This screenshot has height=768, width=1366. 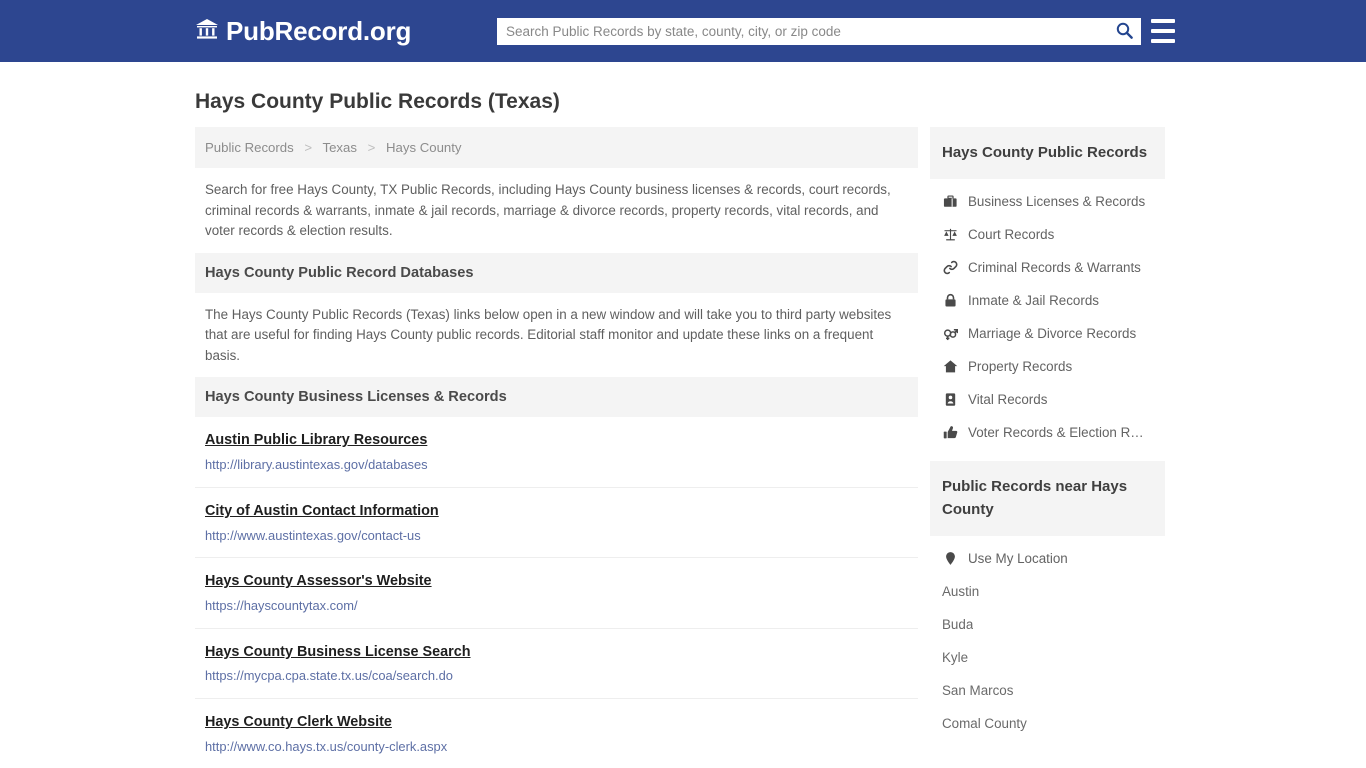 I want to click on sidebar-item-label: Property Records, so click(x=1020, y=367).